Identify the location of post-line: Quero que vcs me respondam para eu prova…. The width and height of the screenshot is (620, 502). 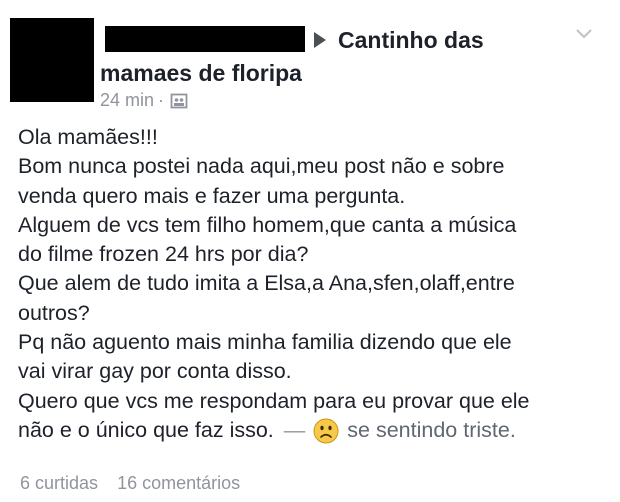
(274, 400).